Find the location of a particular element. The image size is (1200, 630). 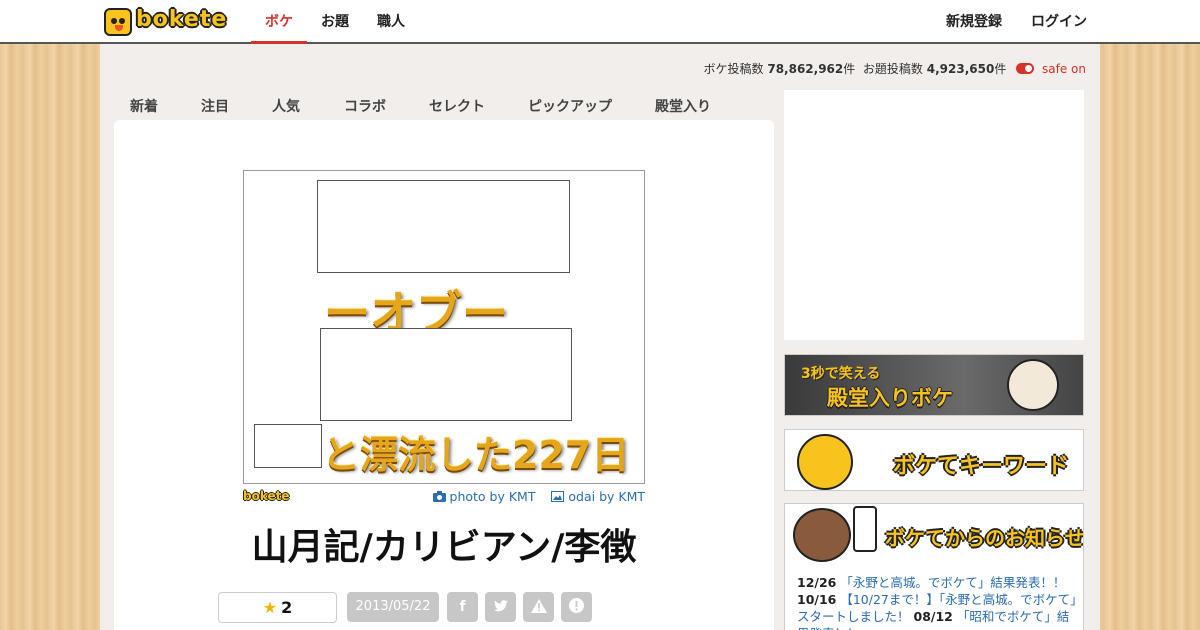

news-item: 12/26 「永野と高城。でボケて」結果発表！！ is located at coordinates (937, 582).